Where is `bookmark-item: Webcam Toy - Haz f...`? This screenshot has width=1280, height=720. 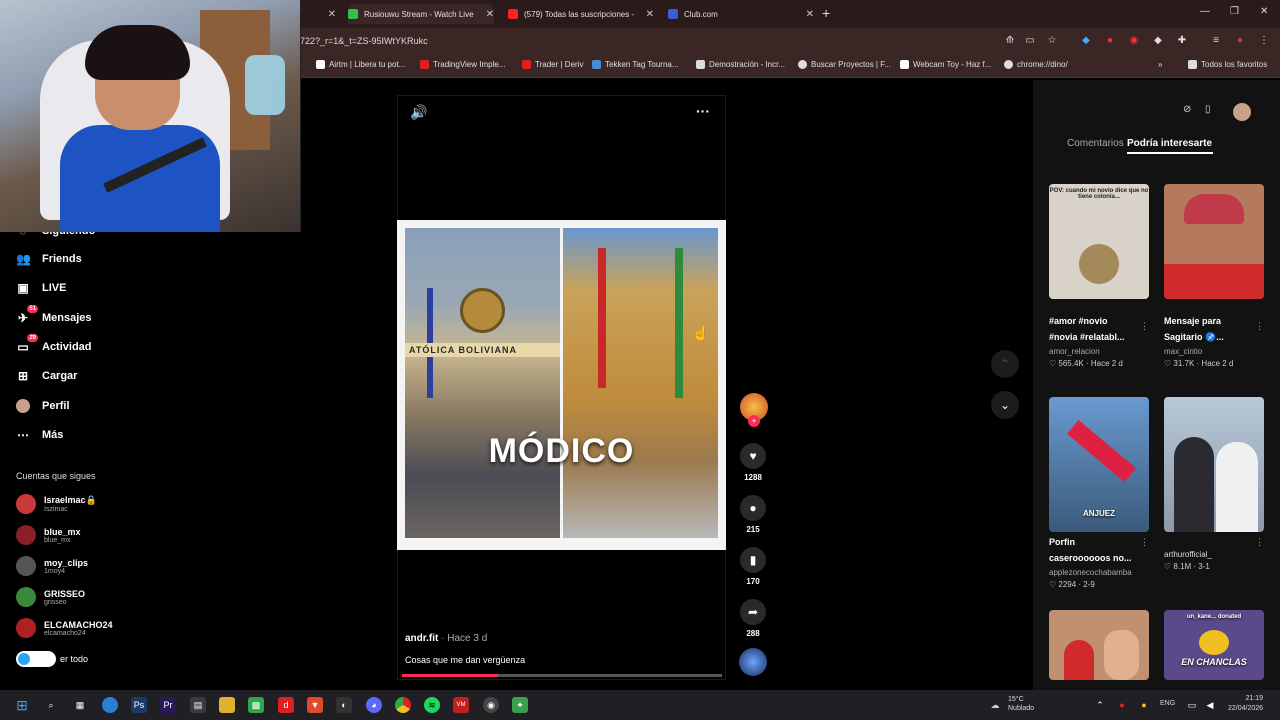
bookmark-item: Webcam Toy - Haz f... is located at coordinates (945, 64).